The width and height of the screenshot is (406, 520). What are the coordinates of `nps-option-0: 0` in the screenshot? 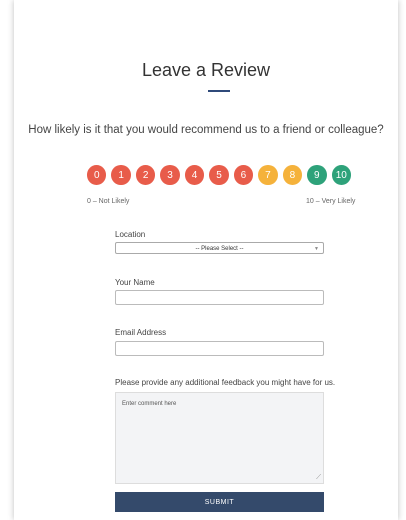 It's located at (97, 175).